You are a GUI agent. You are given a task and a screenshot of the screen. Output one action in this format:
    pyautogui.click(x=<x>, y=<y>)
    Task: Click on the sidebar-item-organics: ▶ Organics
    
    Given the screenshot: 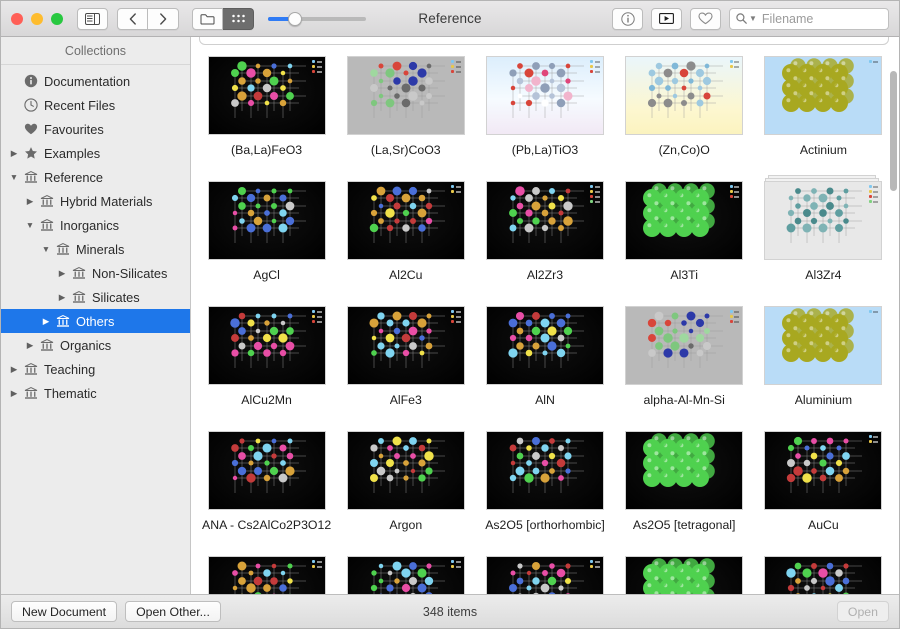 What is the action you would take?
    pyautogui.click(x=95, y=345)
    